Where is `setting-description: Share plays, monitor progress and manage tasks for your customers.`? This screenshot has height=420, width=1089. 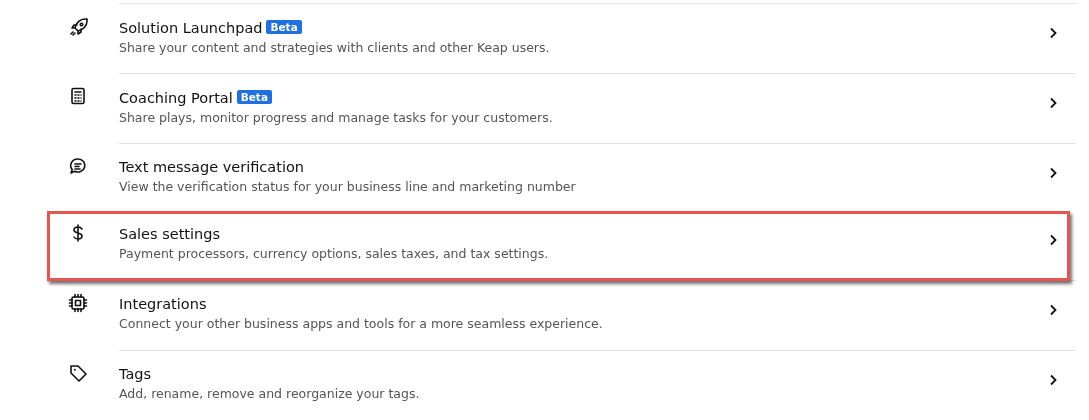 setting-description: Share plays, monitor progress and manage tasks for your customers. is located at coordinates (336, 118).